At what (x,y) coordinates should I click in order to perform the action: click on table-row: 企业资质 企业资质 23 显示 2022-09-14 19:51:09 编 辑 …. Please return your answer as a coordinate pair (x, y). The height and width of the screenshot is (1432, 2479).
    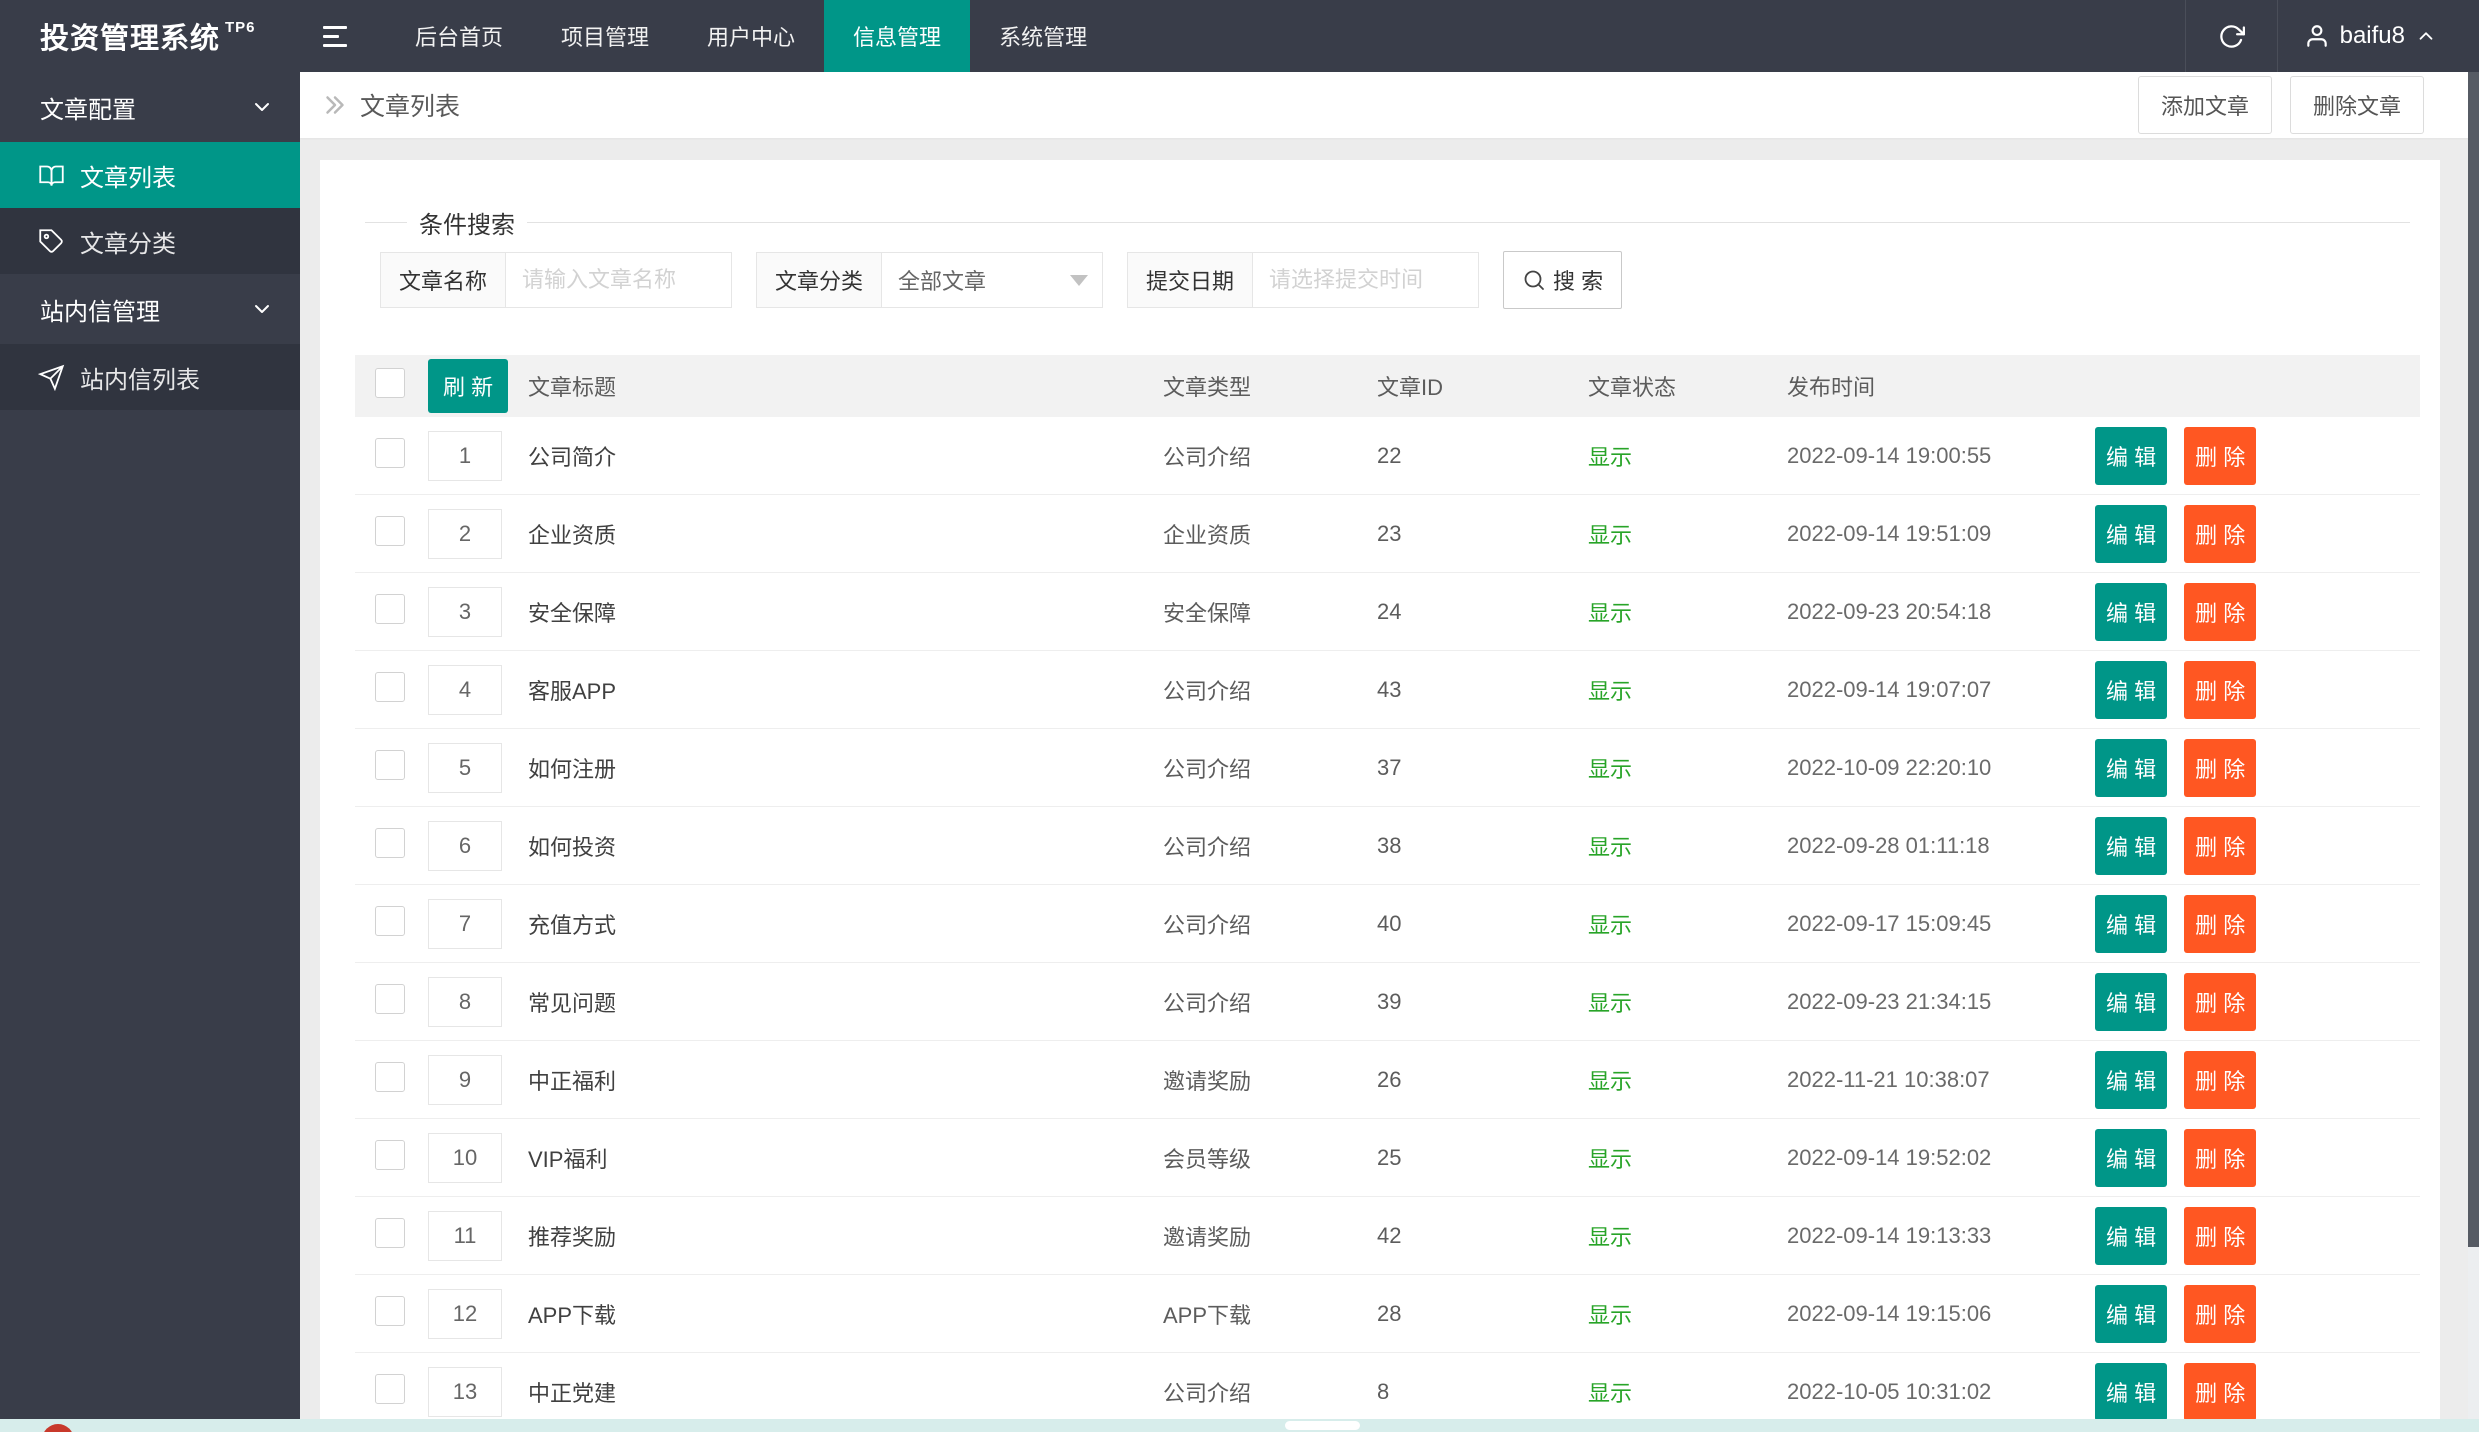
    Looking at the image, I should click on (1387, 534).